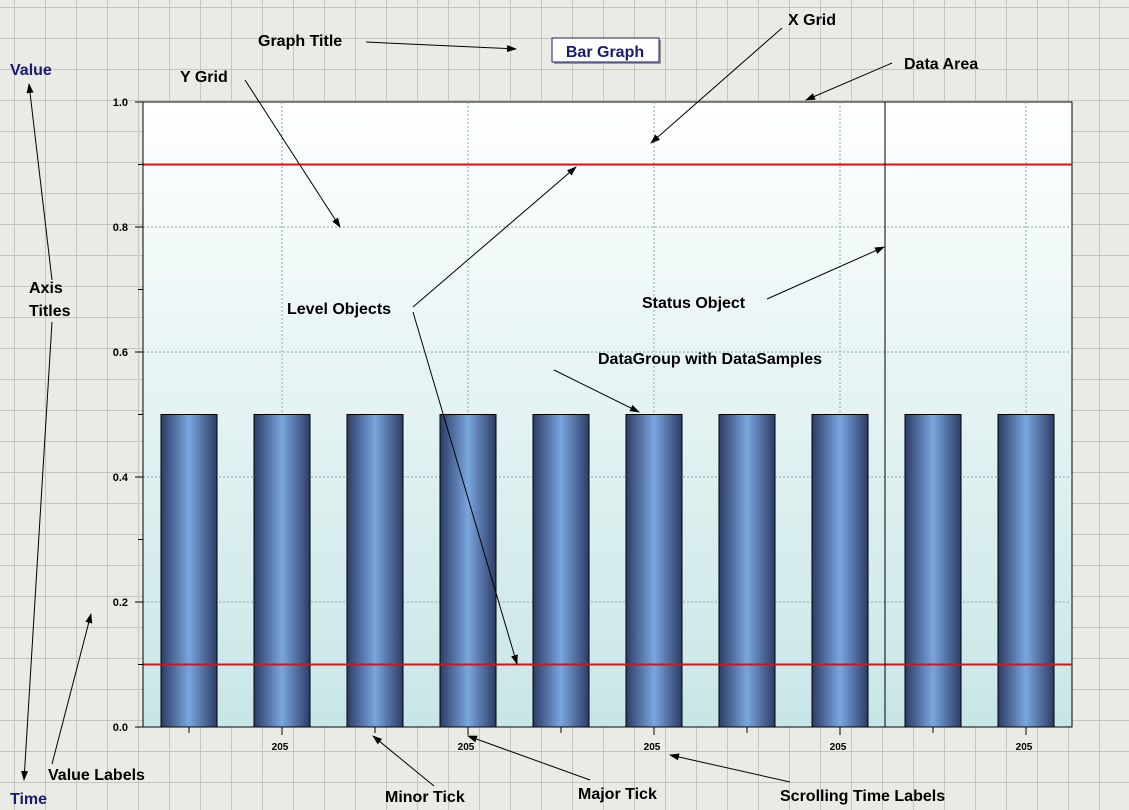  Describe the element at coordinates (339, 309) in the screenshot. I see `annotation-level-objects: Level Objects` at that location.